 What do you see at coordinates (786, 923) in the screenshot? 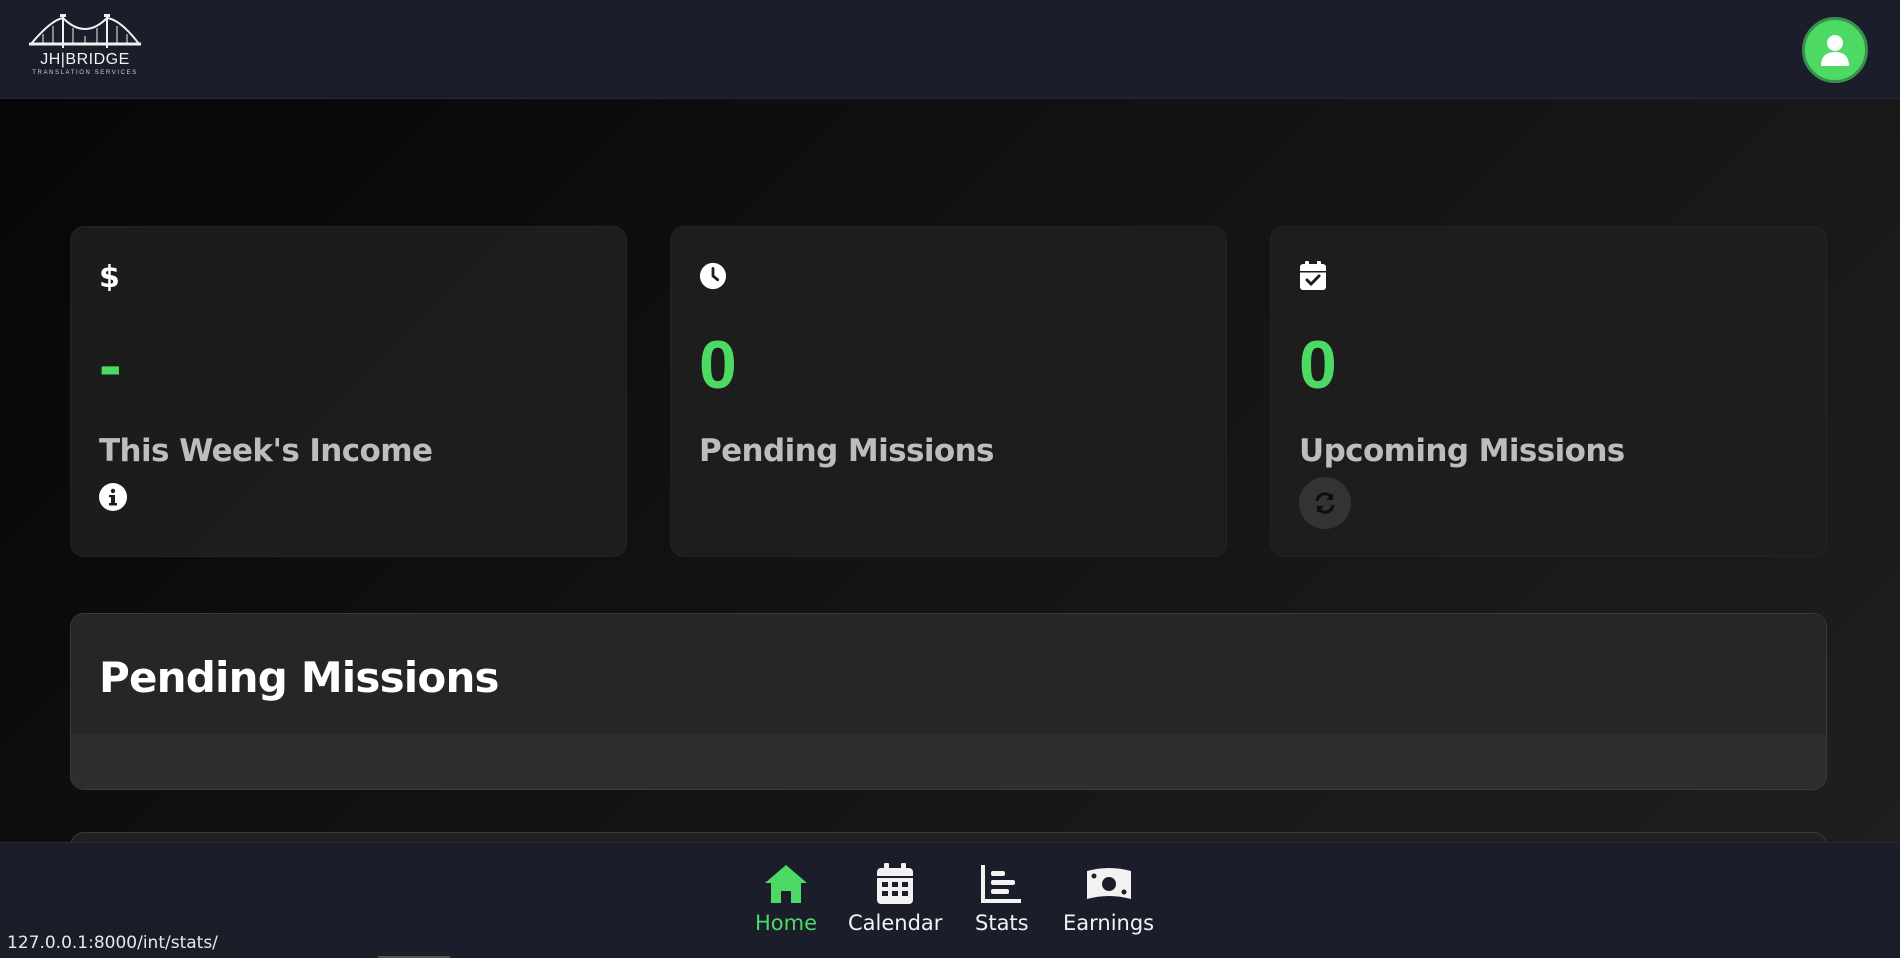
I see `nav-home-label: Home` at bounding box center [786, 923].